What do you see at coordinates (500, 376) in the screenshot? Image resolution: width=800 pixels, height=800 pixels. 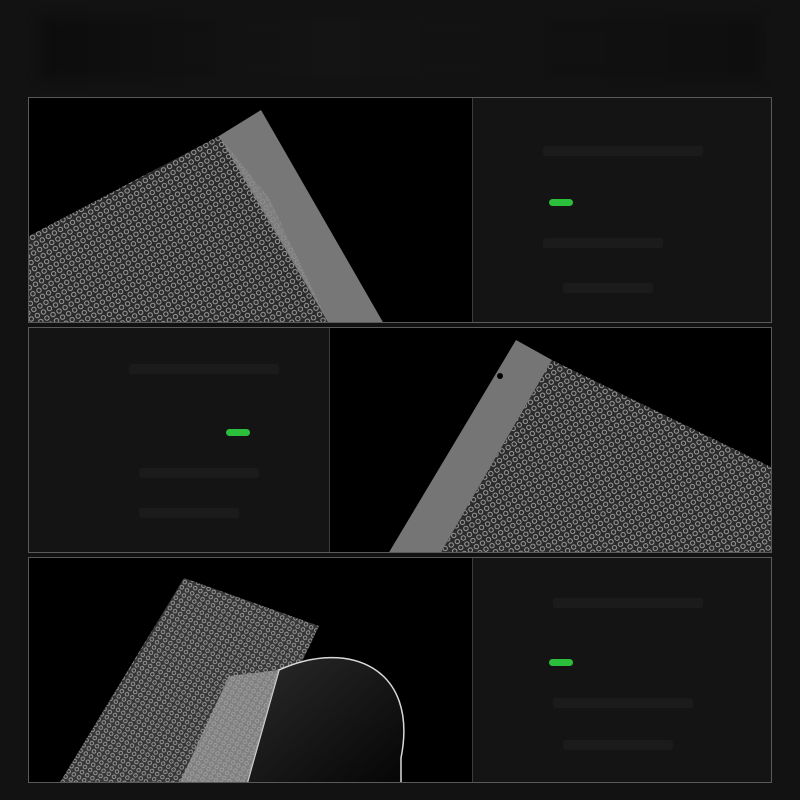 I see `tear-notch` at bounding box center [500, 376].